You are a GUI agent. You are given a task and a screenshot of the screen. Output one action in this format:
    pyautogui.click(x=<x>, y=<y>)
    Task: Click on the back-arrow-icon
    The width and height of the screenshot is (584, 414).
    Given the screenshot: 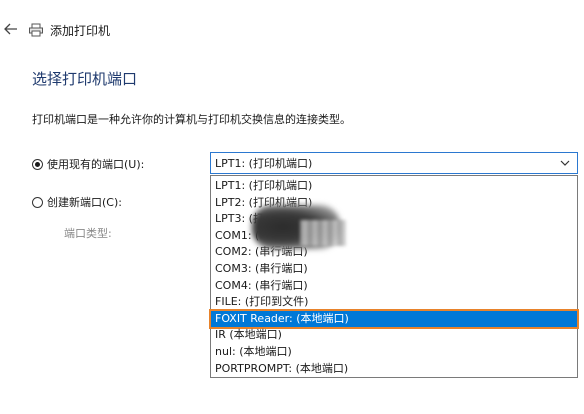 What is the action you would take?
    pyautogui.click(x=10, y=29)
    